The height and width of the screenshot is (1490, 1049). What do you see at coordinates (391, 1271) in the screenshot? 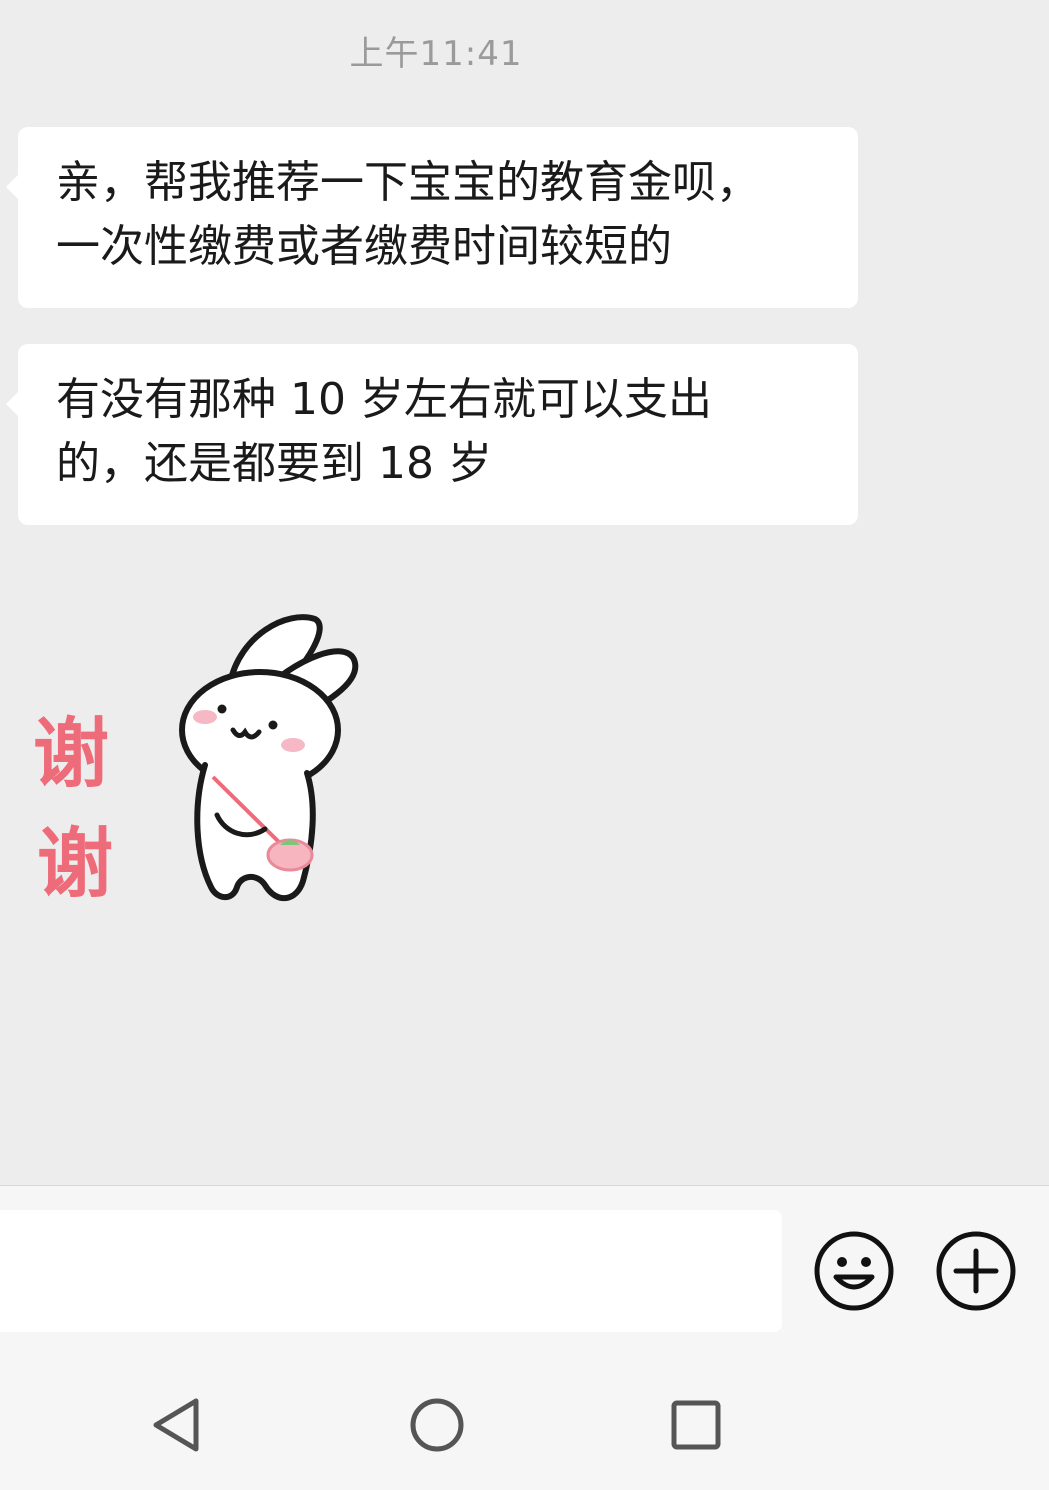
I see `message-input` at bounding box center [391, 1271].